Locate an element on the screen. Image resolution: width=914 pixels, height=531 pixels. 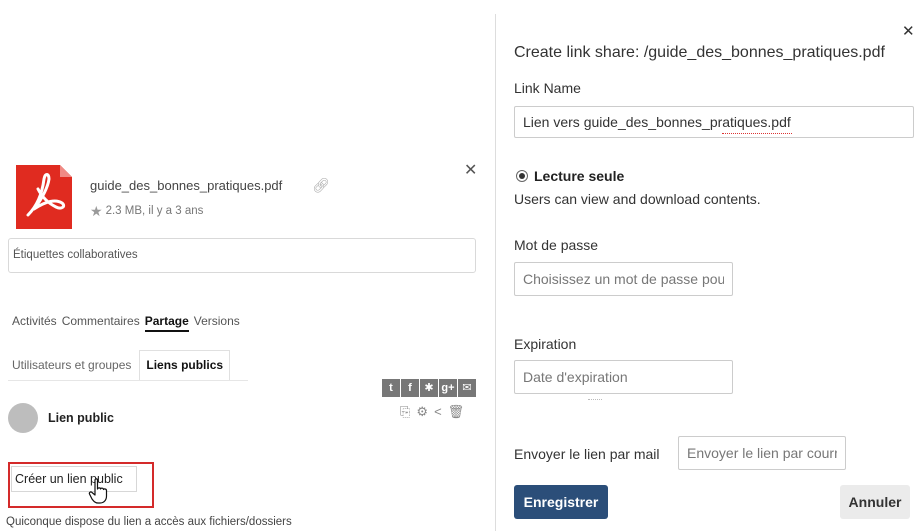
tab-activities: Activités is located at coordinates (34, 323).